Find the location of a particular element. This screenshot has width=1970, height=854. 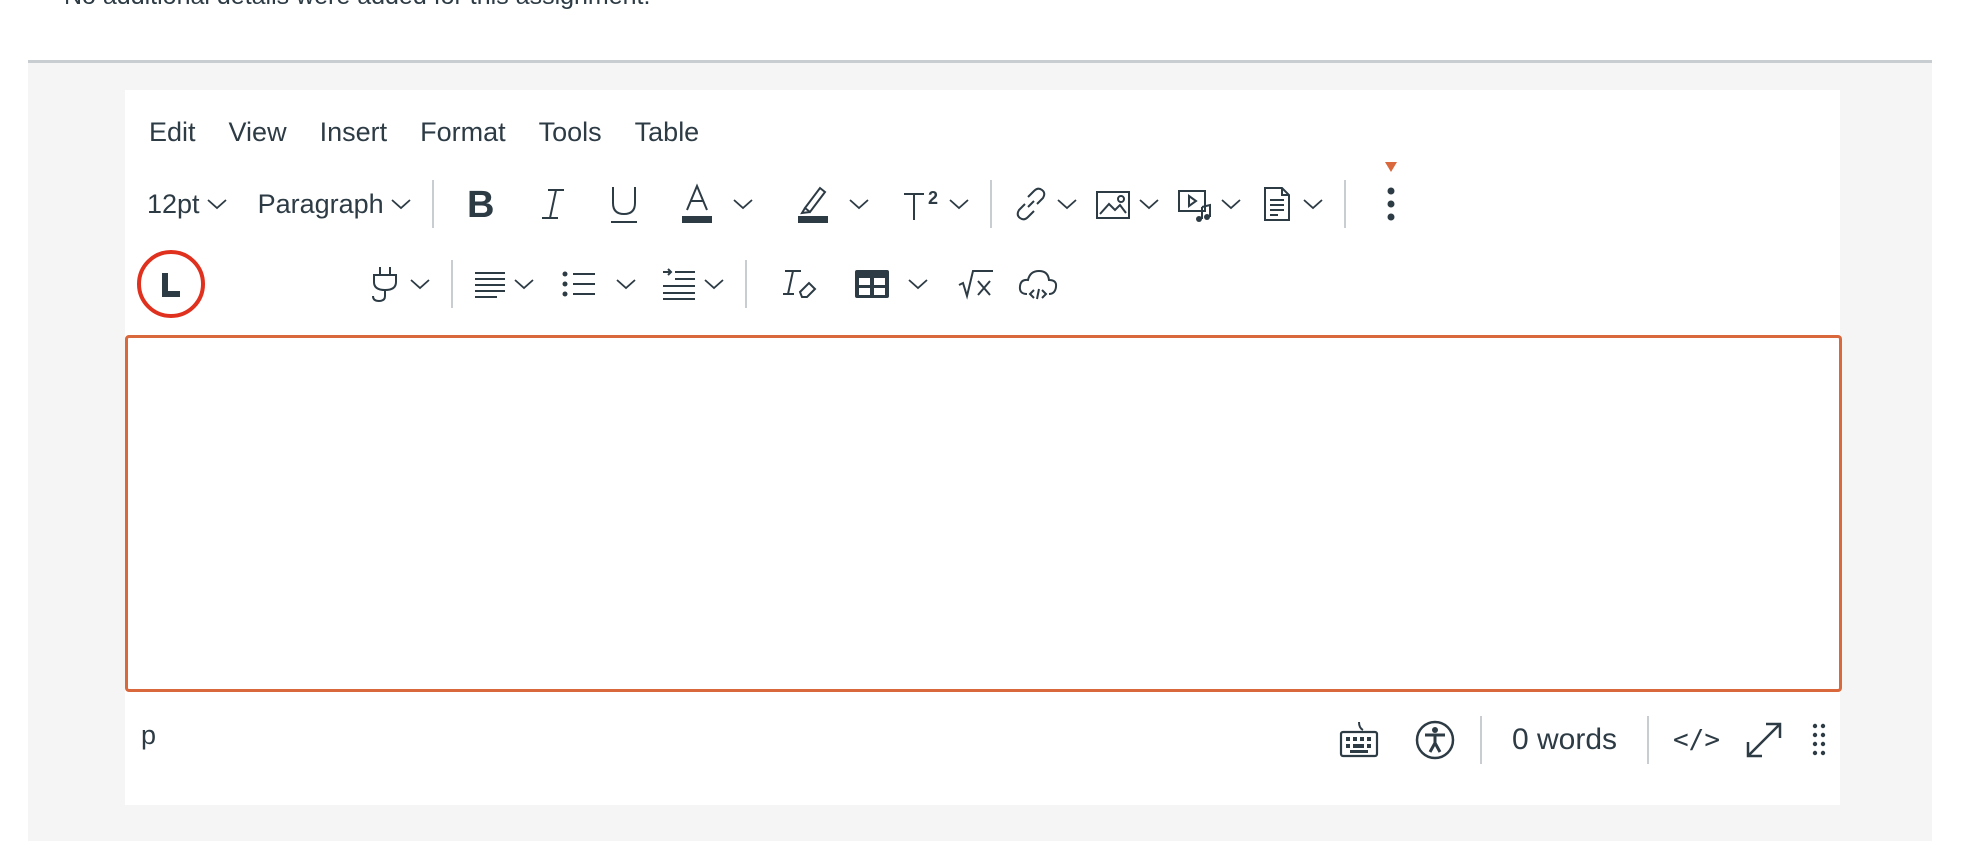

svg-text: 2 is located at coordinates (933, 198).